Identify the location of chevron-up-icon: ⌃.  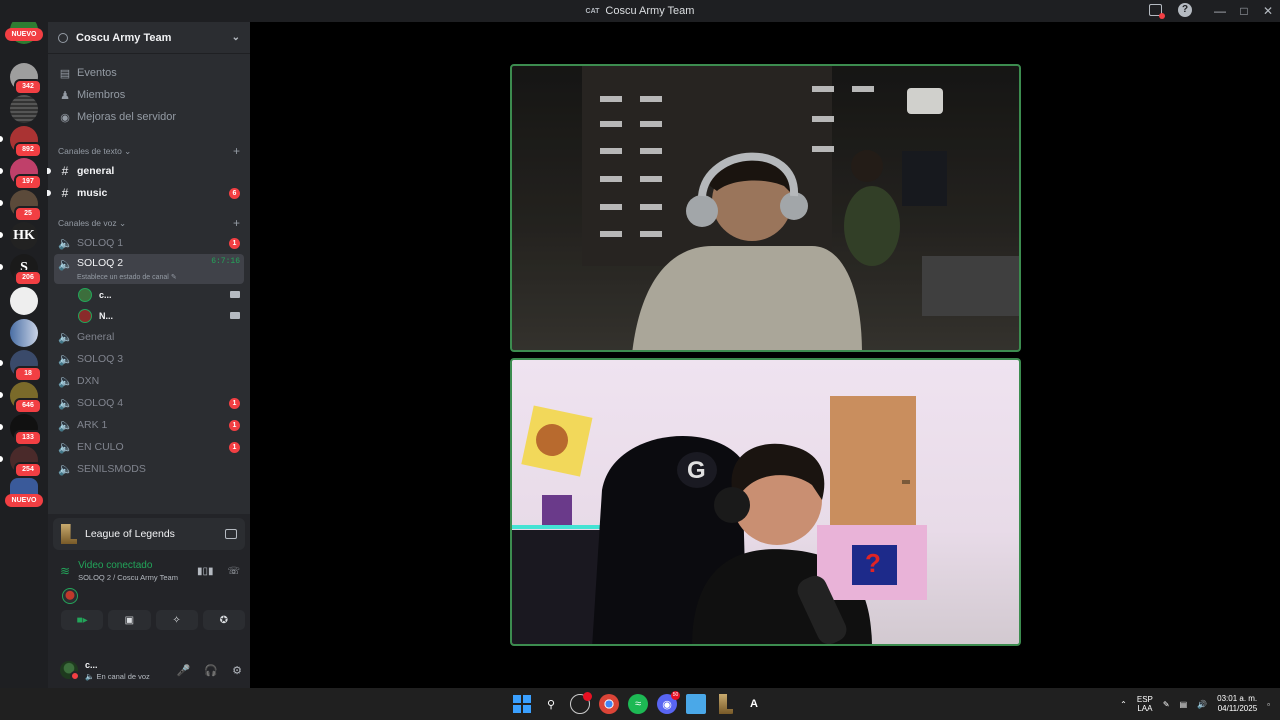
(1123, 704).